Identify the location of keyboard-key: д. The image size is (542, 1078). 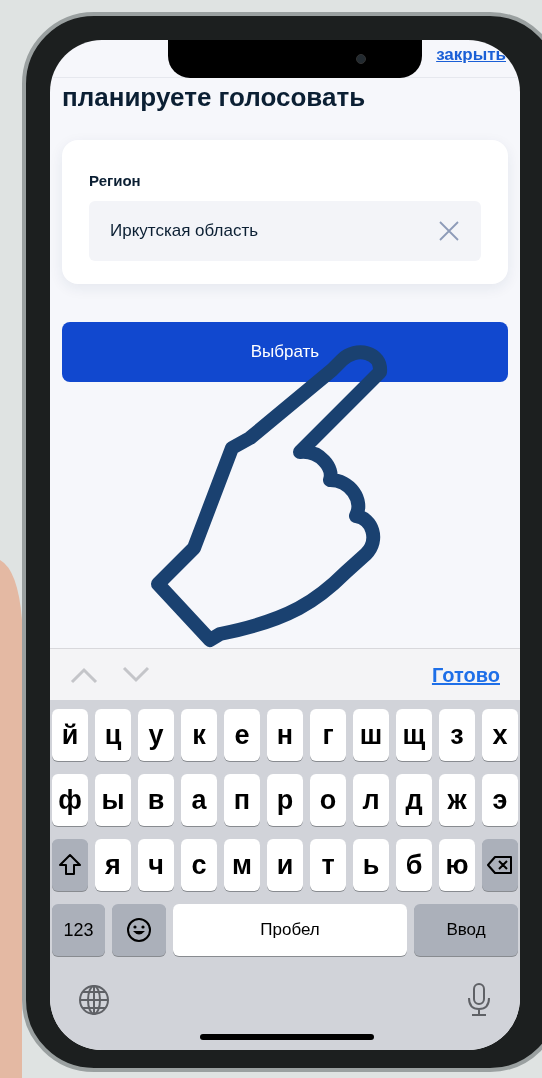
(414, 800).